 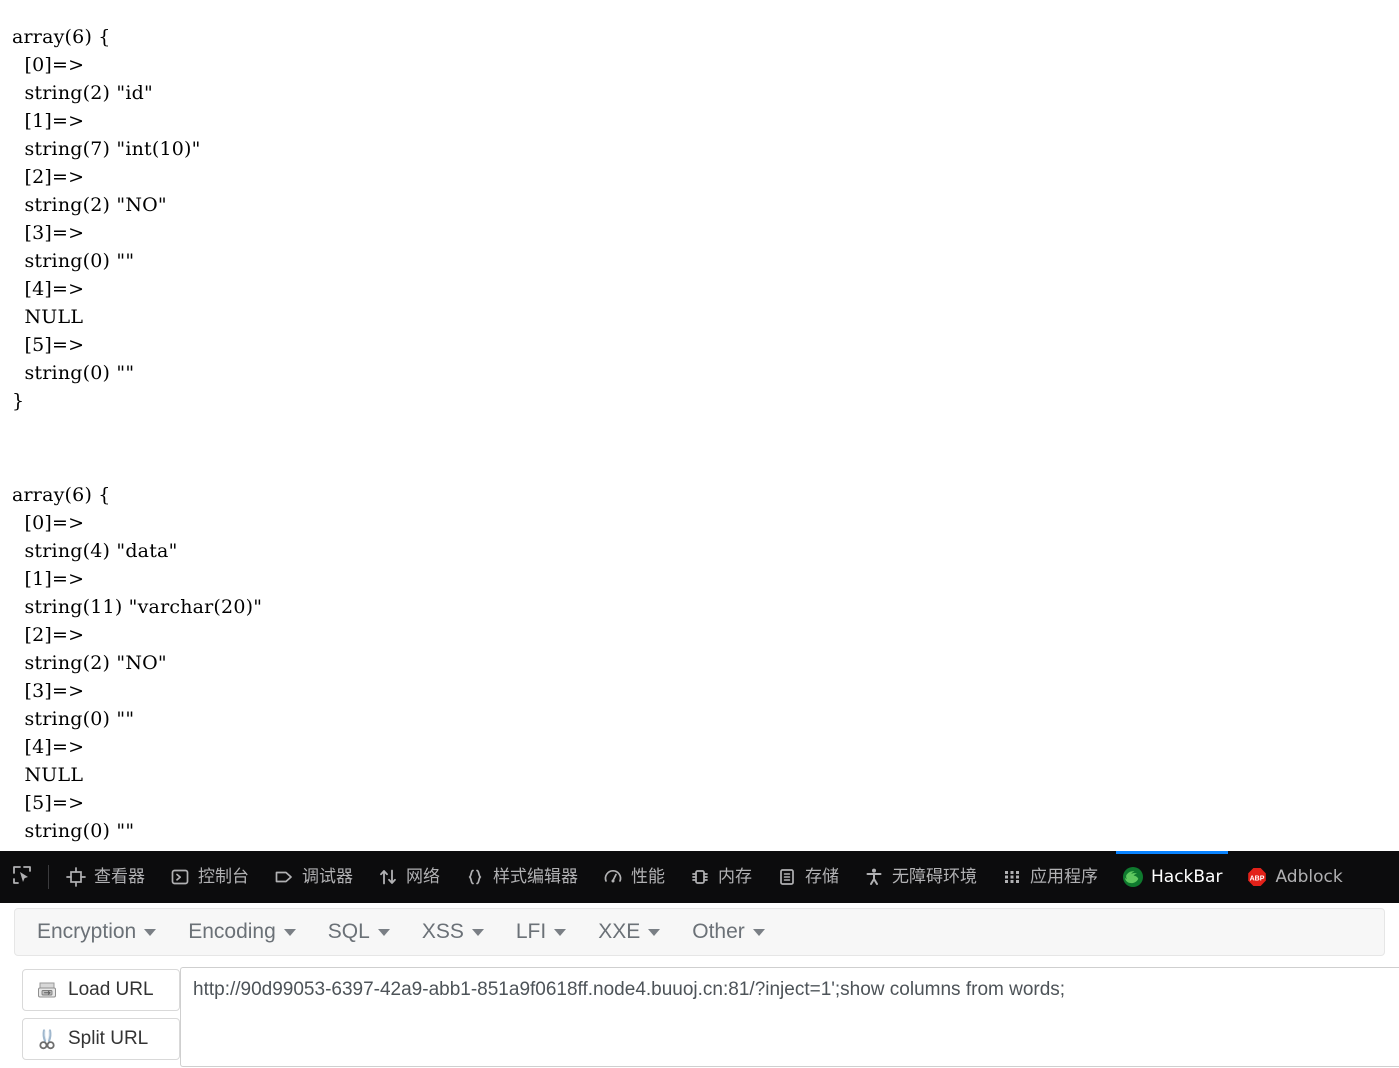 I want to click on menu-xxe-label: XXE, so click(x=619, y=931).